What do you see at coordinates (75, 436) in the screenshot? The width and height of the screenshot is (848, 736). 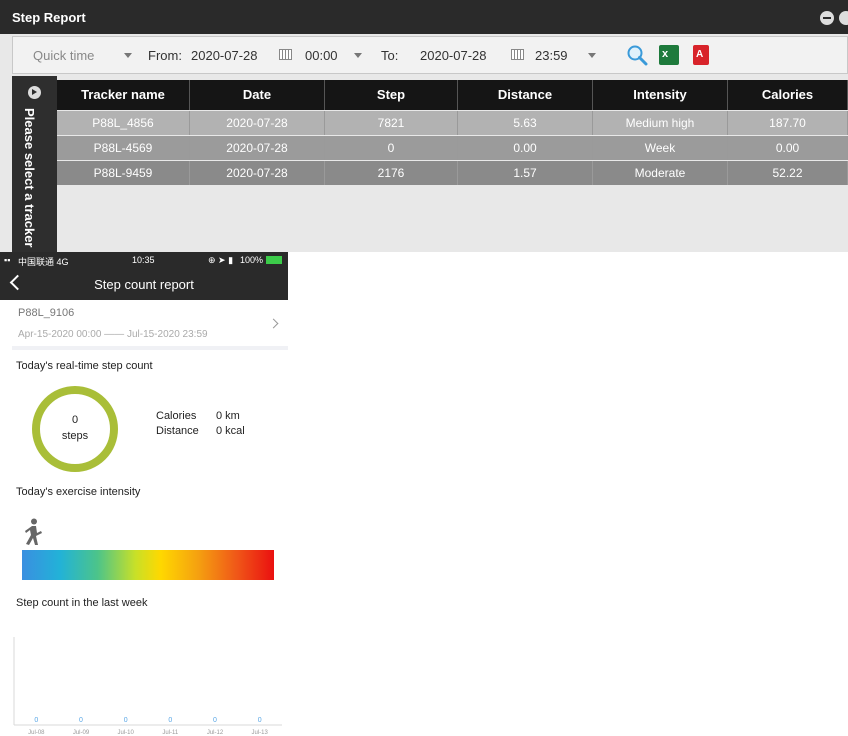 I see `steps-unit: steps` at bounding box center [75, 436].